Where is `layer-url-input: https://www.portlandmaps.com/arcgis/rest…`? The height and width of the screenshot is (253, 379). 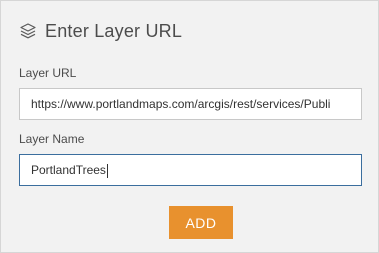 layer-url-input: https://www.portlandmaps.com/arcgis/rest… is located at coordinates (190, 104).